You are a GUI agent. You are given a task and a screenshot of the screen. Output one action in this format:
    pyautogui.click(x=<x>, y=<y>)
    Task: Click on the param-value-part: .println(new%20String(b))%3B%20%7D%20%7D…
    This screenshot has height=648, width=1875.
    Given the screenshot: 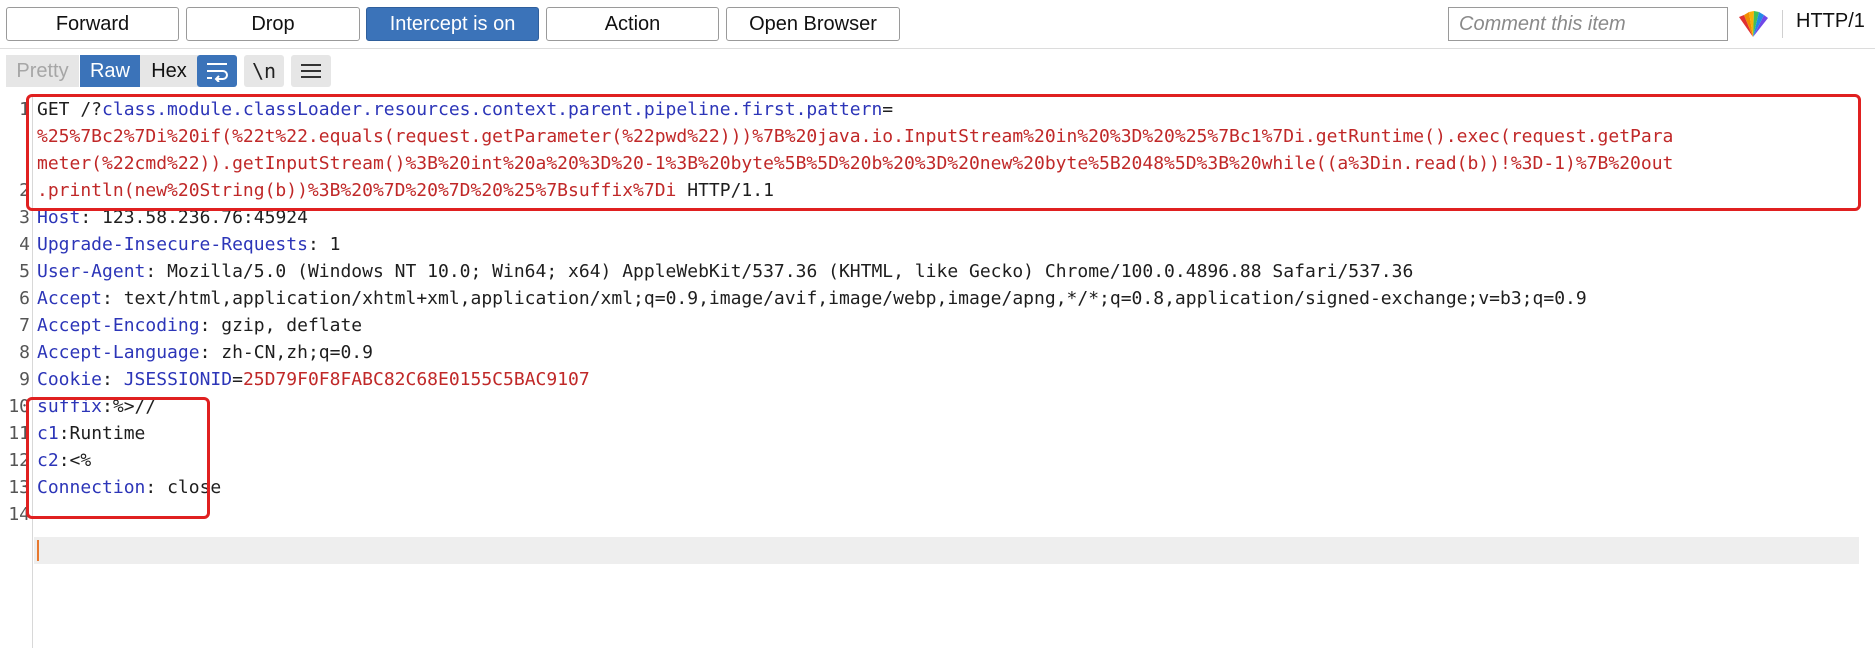 What is the action you would take?
    pyautogui.click(x=357, y=190)
    